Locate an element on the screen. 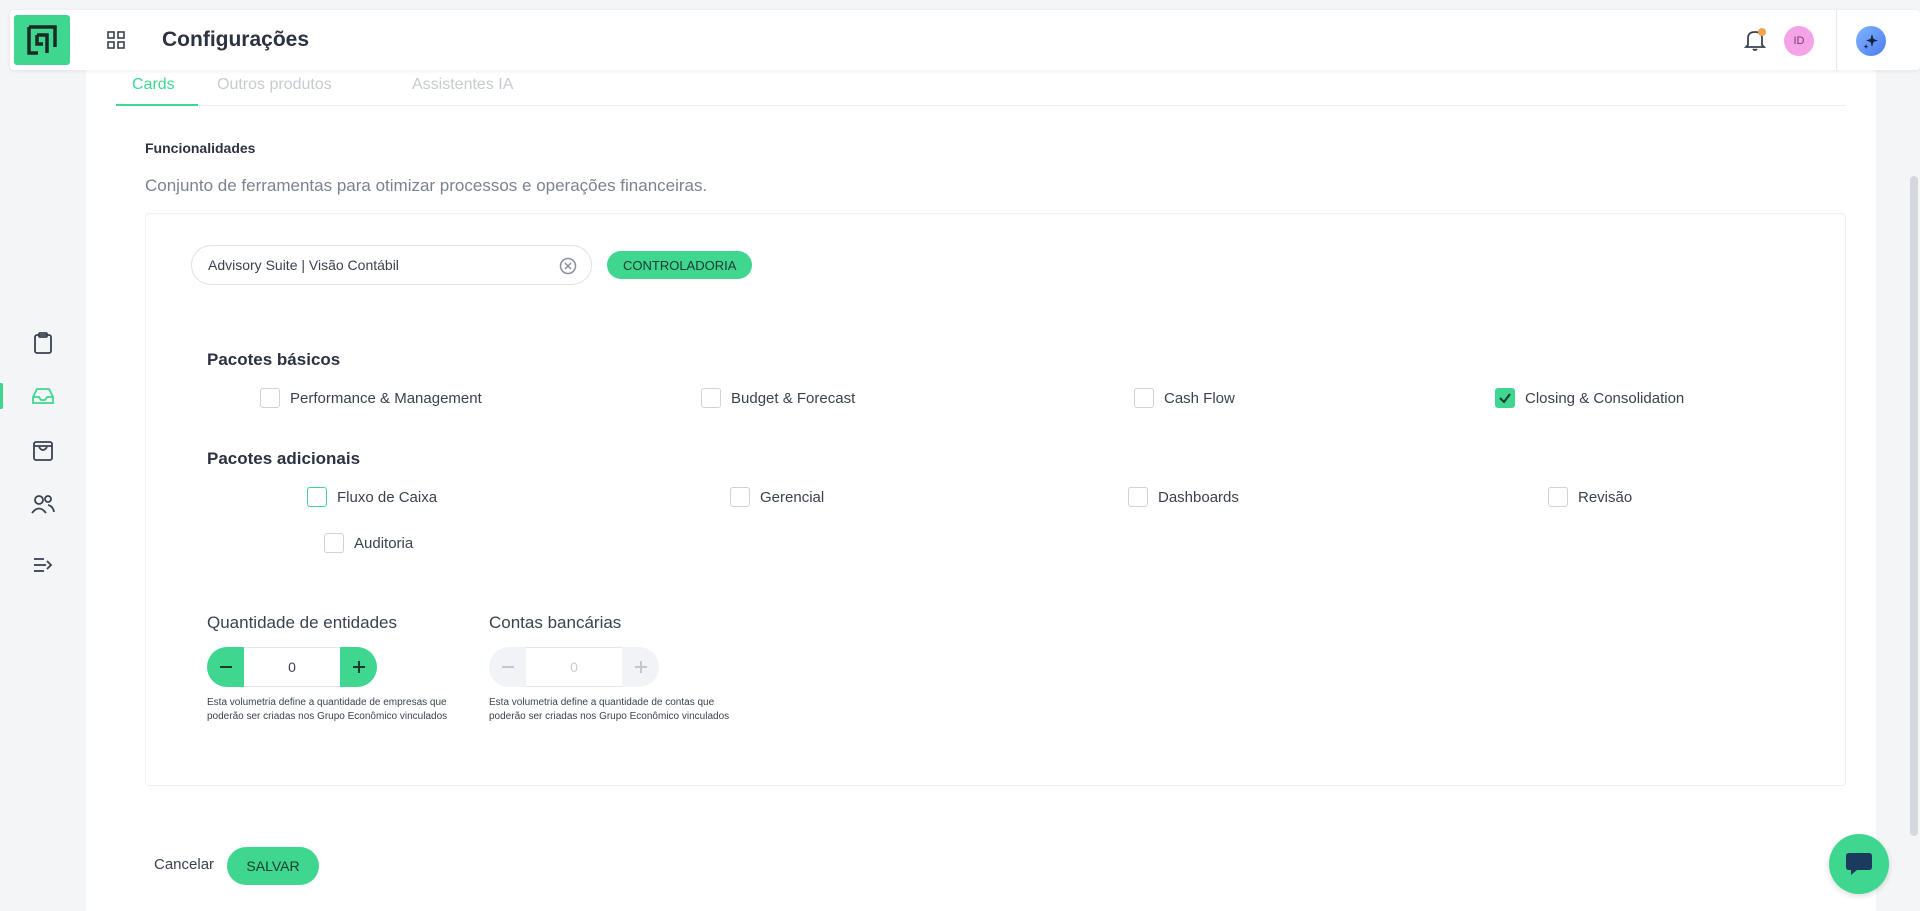  checkbox-budget-forecast: Budget & Forecast is located at coordinates (778, 398).